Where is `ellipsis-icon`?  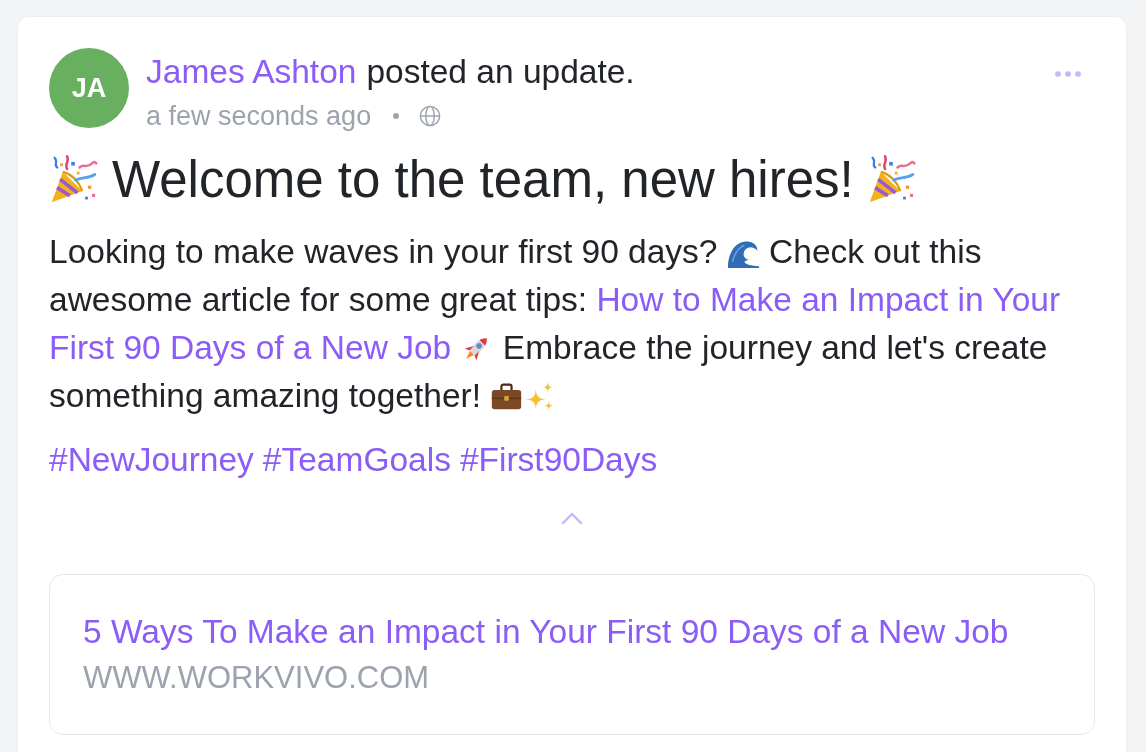 ellipsis-icon is located at coordinates (1068, 74).